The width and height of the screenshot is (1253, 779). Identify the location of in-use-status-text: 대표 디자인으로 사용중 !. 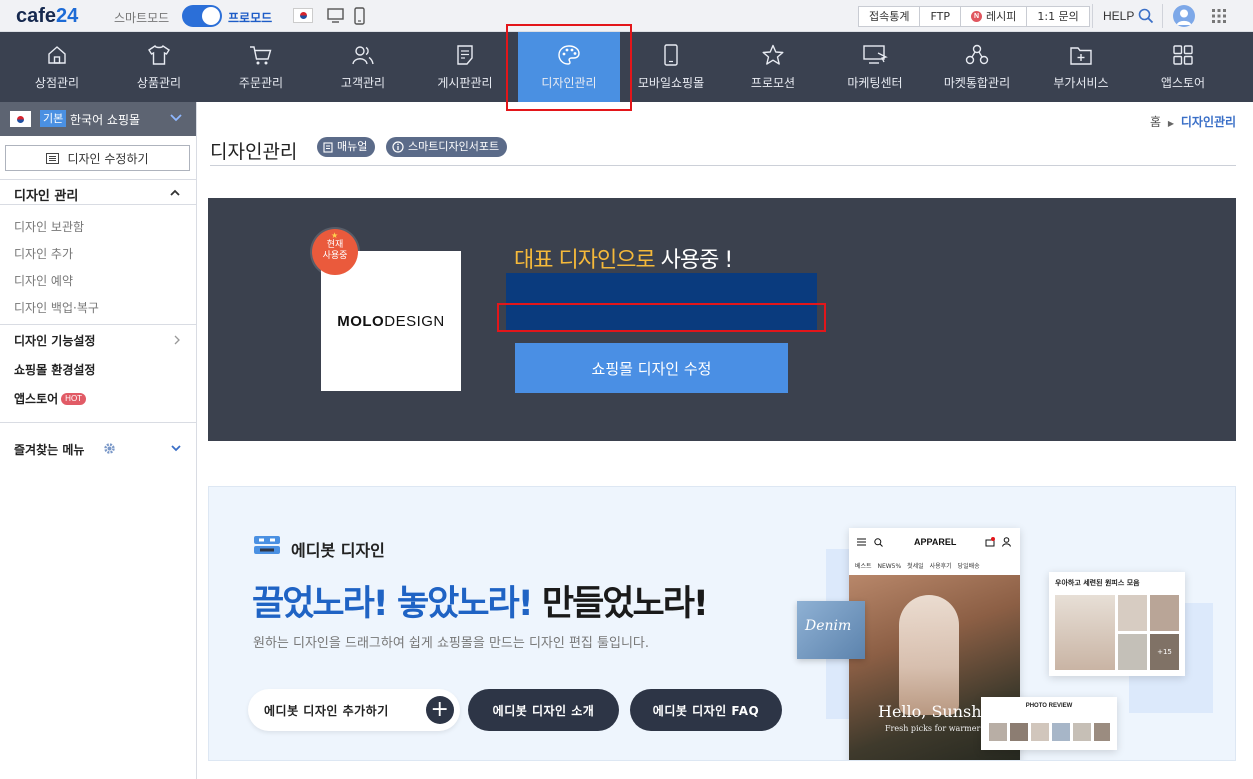
(623, 260).